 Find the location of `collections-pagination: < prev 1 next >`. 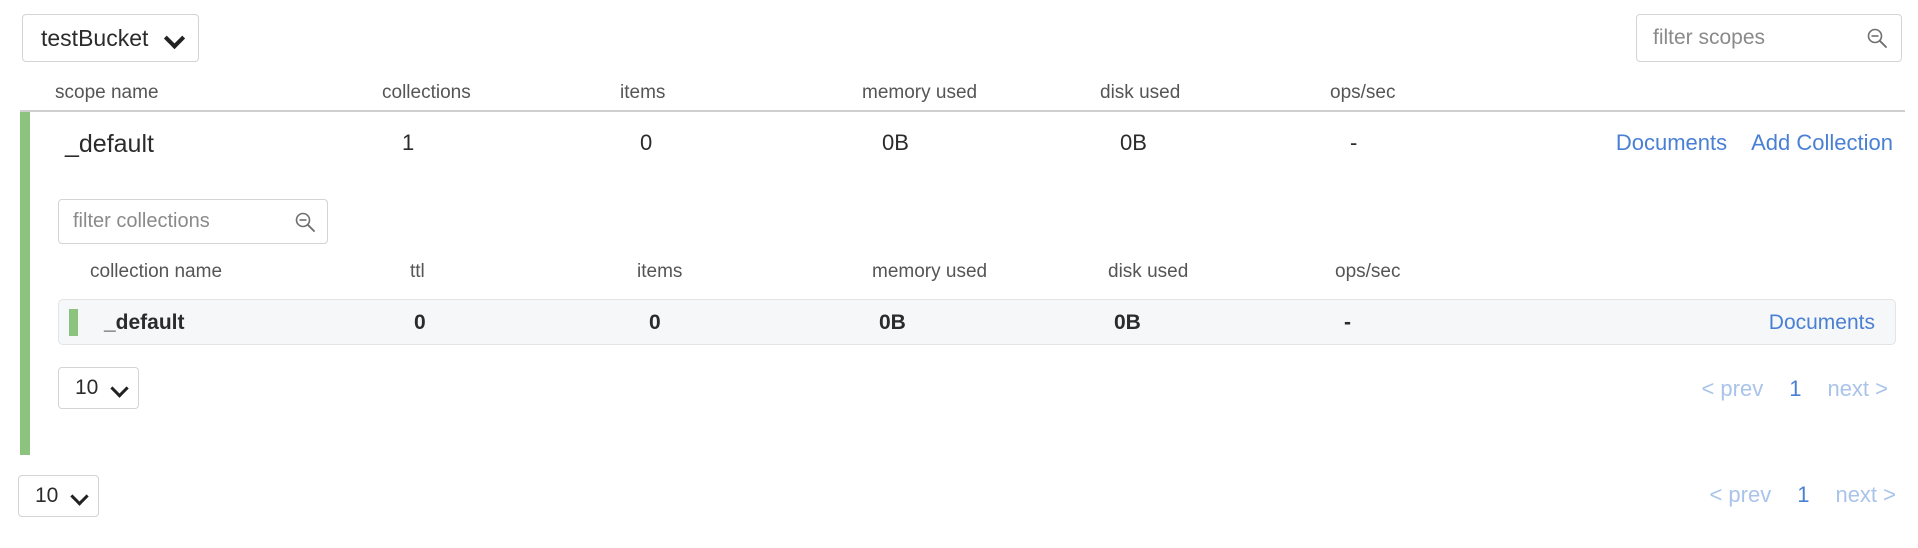

collections-pagination: < prev 1 next > is located at coordinates (1794, 389).